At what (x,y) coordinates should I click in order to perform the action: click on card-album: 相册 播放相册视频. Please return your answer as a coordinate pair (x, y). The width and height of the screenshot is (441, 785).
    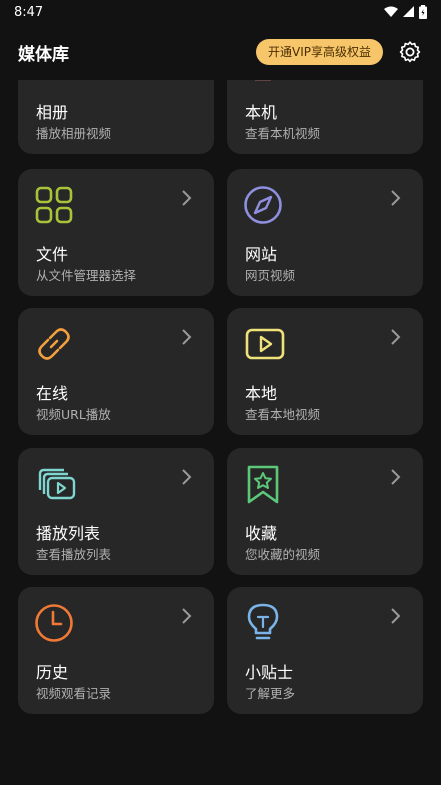
    Looking at the image, I should click on (116, 117).